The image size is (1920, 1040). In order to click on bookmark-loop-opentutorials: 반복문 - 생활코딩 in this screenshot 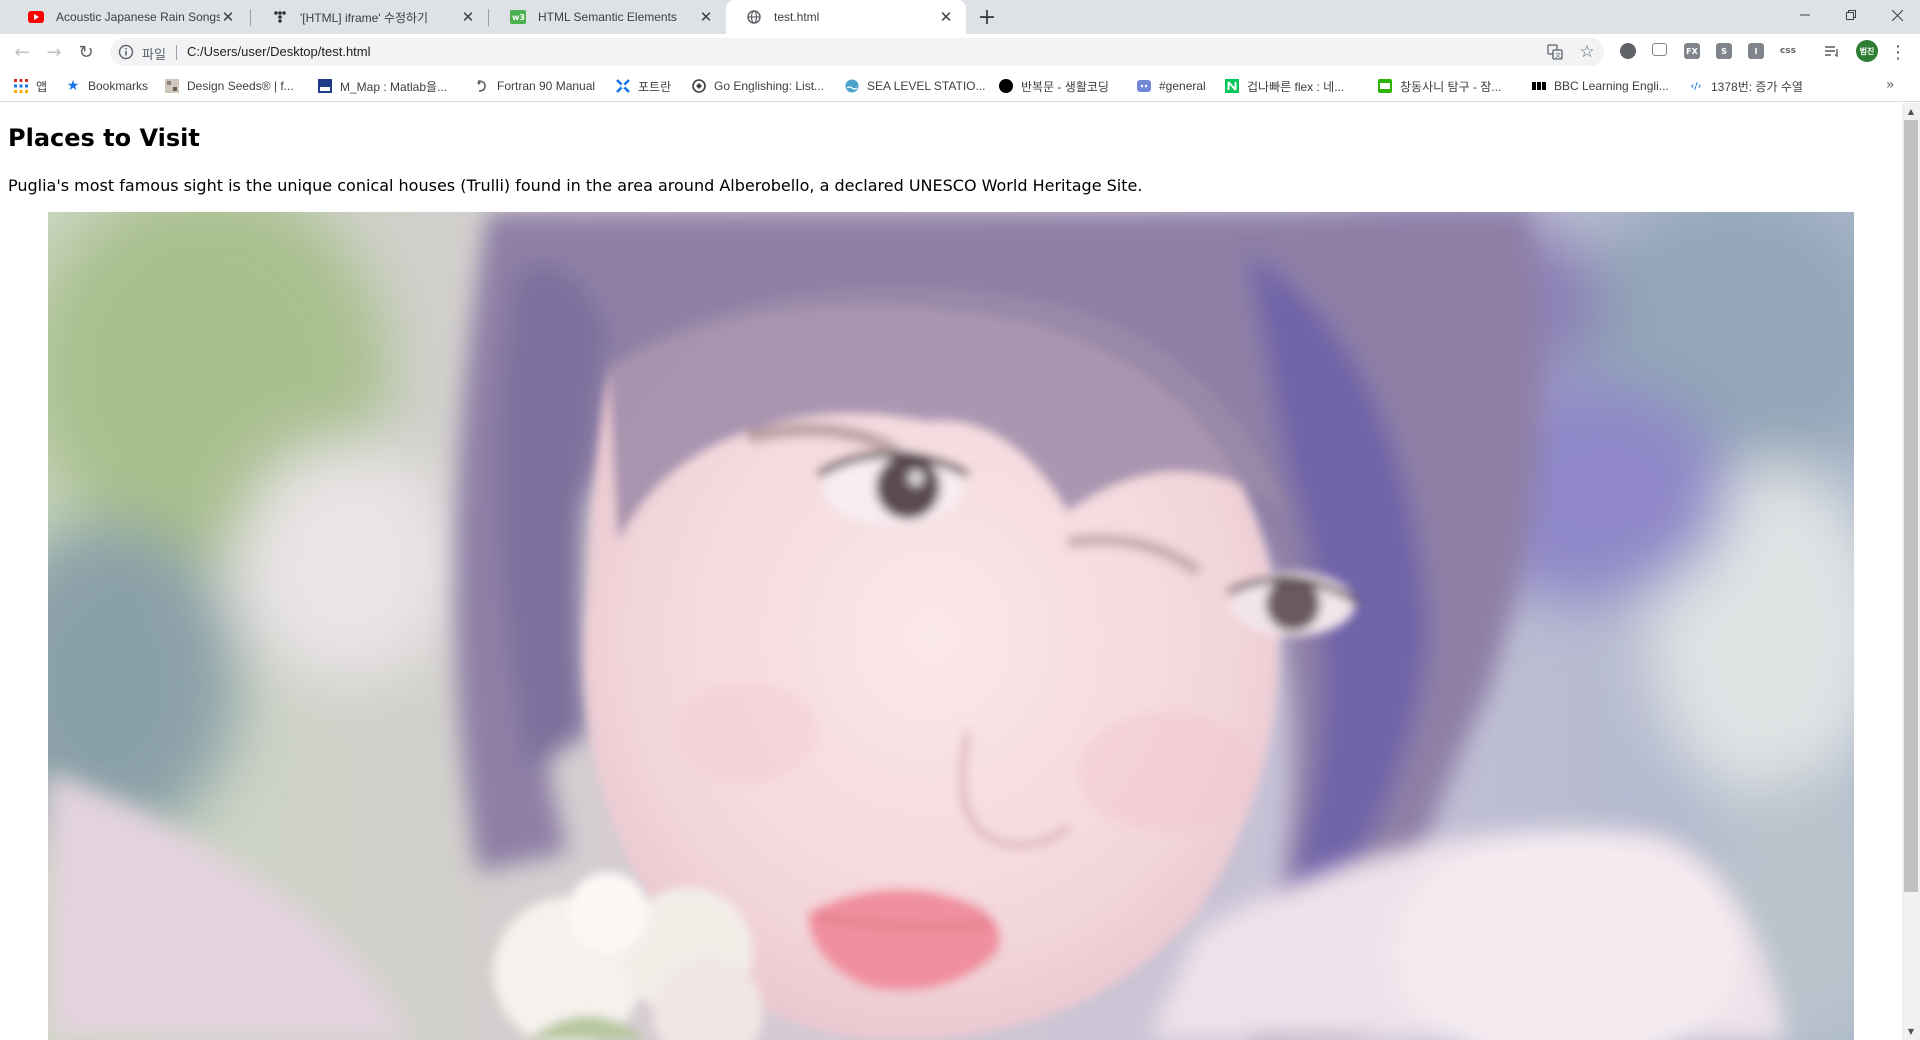, I will do `click(1054, 86)`.